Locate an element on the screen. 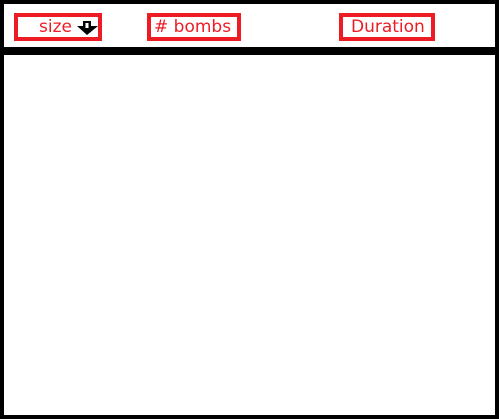 The image size is (499, 419). column-label-duration: Duration is located at coordinates (388, 27).